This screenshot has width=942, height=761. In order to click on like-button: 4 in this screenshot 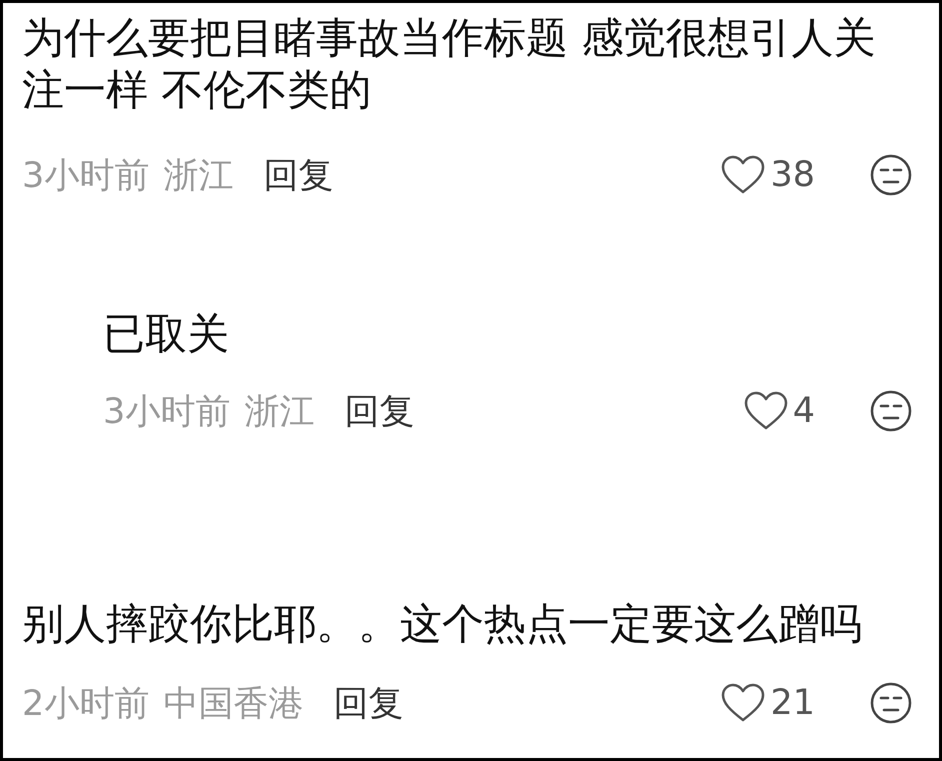, I will do `click(755, 411)`.